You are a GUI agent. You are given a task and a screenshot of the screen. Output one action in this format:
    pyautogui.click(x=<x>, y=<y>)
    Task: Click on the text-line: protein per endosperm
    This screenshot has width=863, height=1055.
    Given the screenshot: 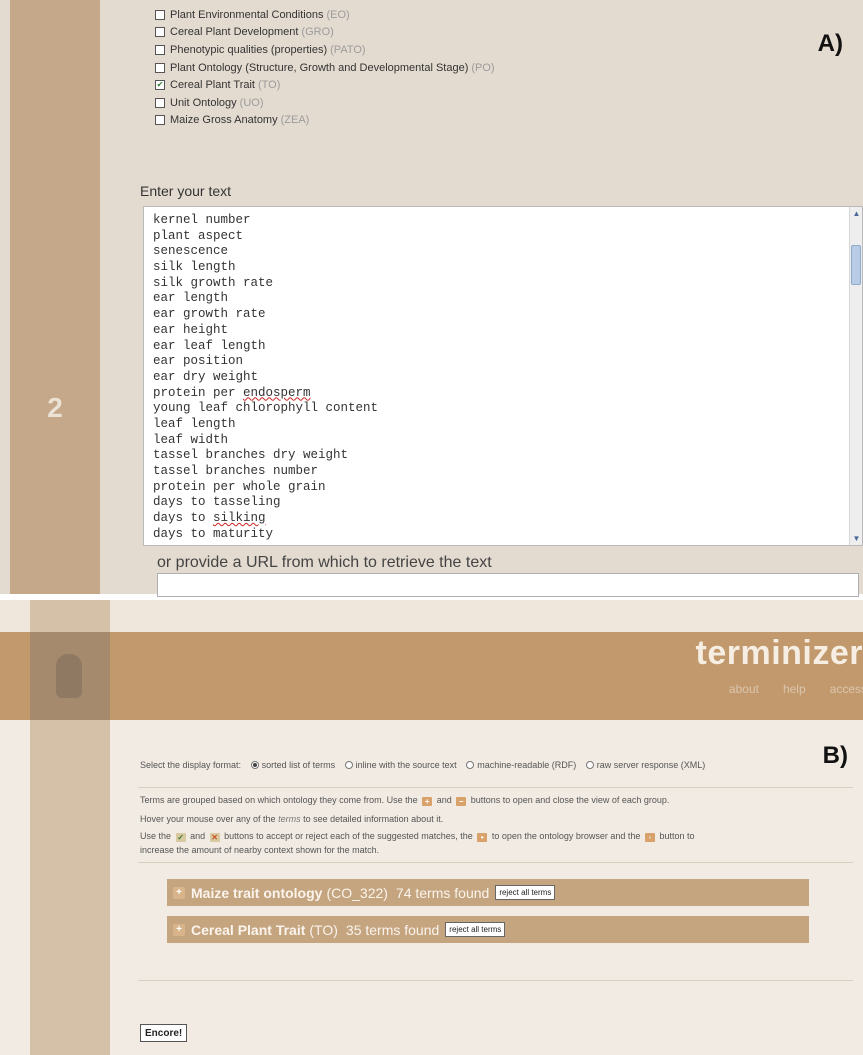 What is the action you would take?
    pyautogui.click(x=232, y=392)
    